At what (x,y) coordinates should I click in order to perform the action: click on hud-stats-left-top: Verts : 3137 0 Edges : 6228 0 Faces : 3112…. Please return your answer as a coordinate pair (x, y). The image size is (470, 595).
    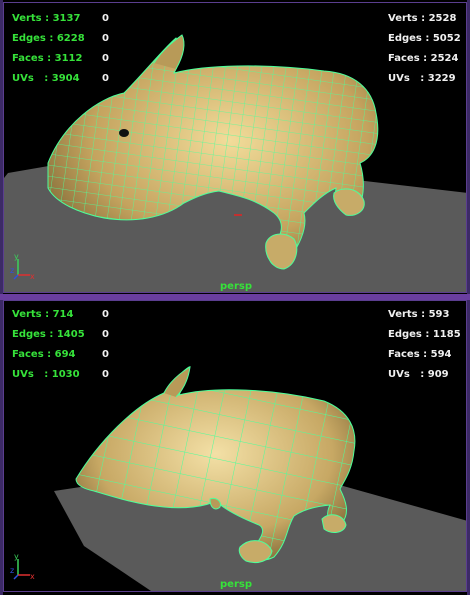
    Looking at the image, I should click on (67, 49).